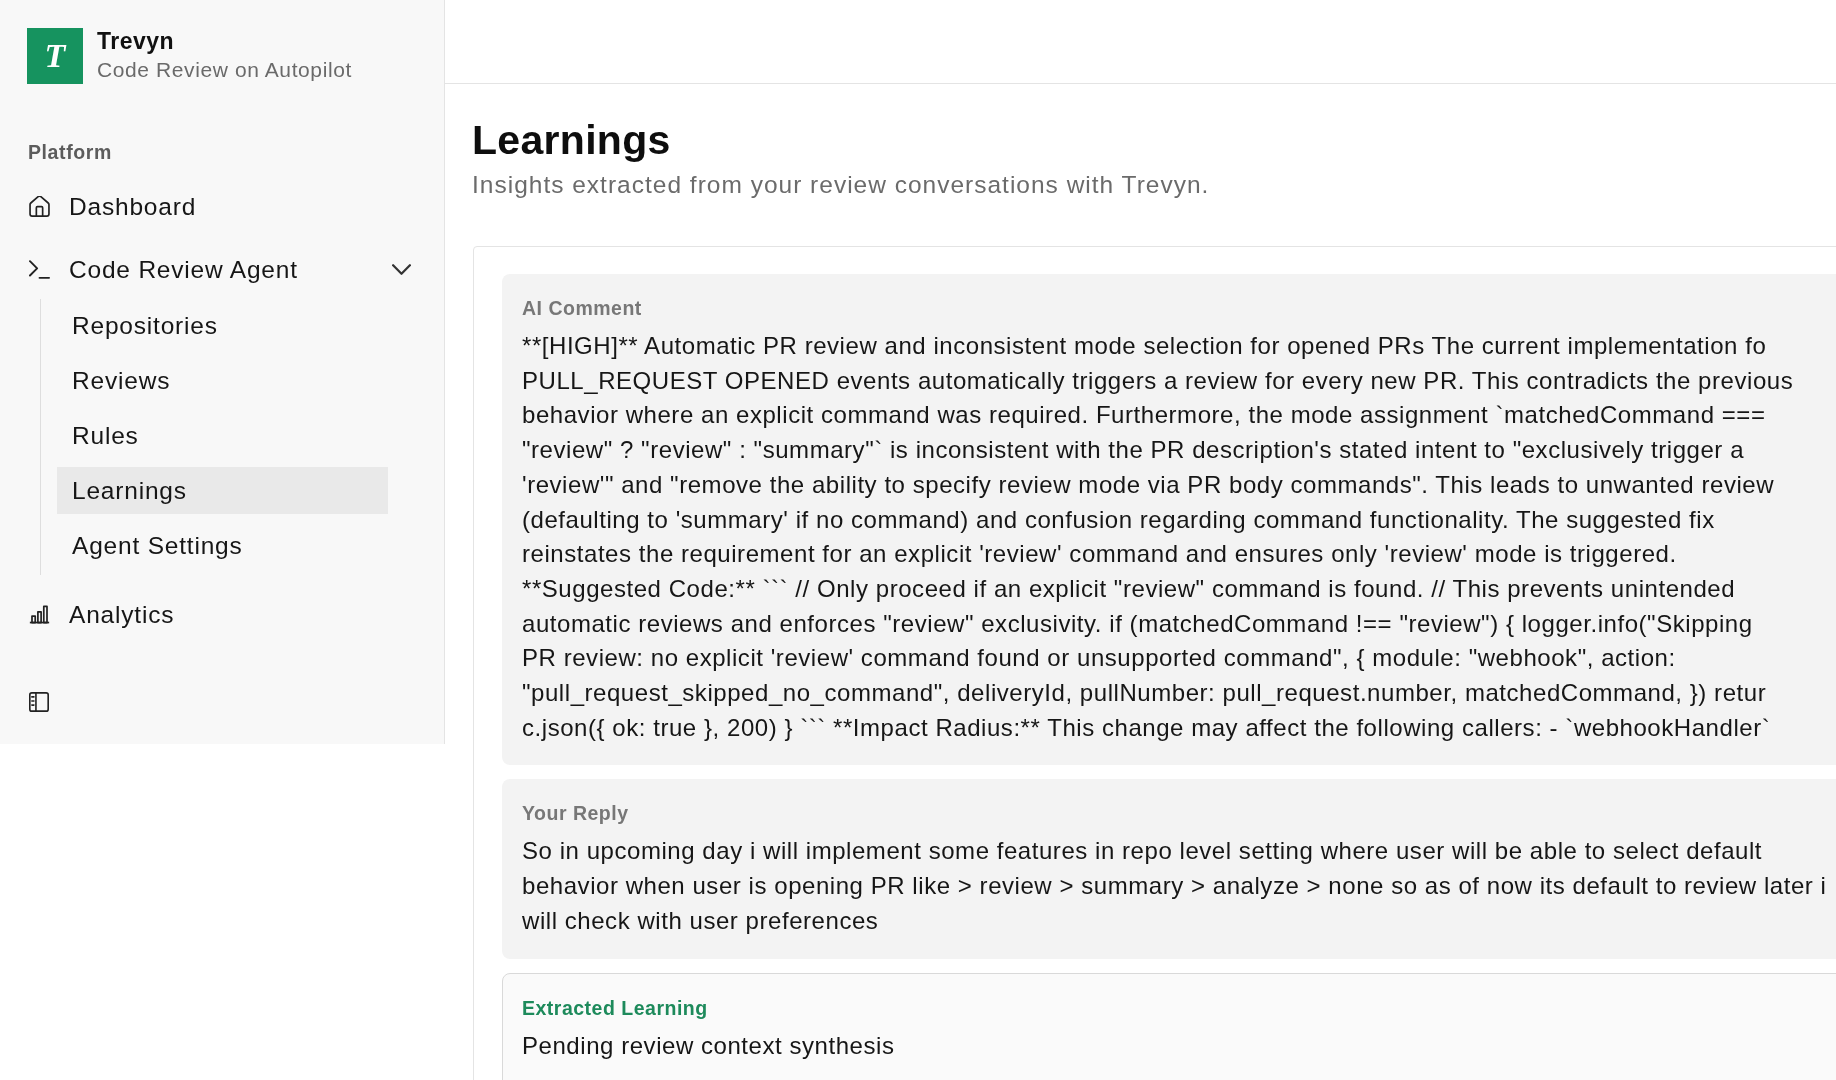  I want to click on nav-subitem: Learnings, so click(222, 490).